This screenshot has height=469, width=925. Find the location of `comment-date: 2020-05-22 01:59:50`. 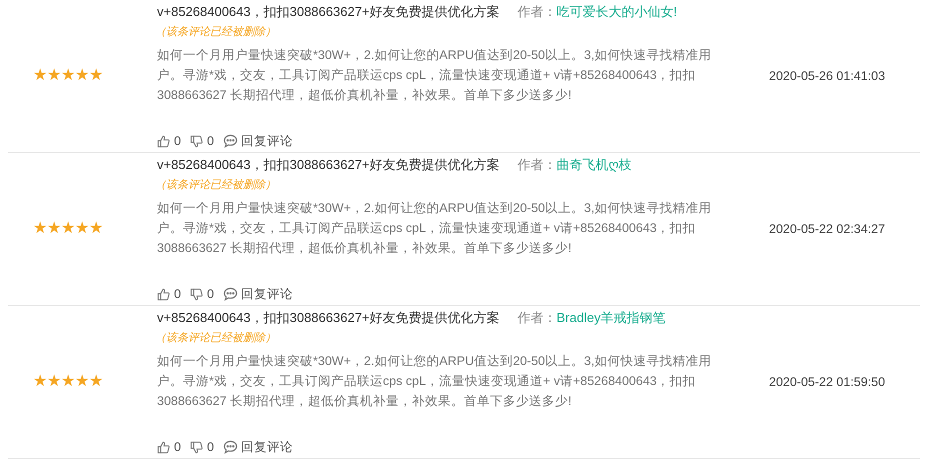

comment-date: 2020-05-22 01:59:50 is located at coordinates (827, 382).